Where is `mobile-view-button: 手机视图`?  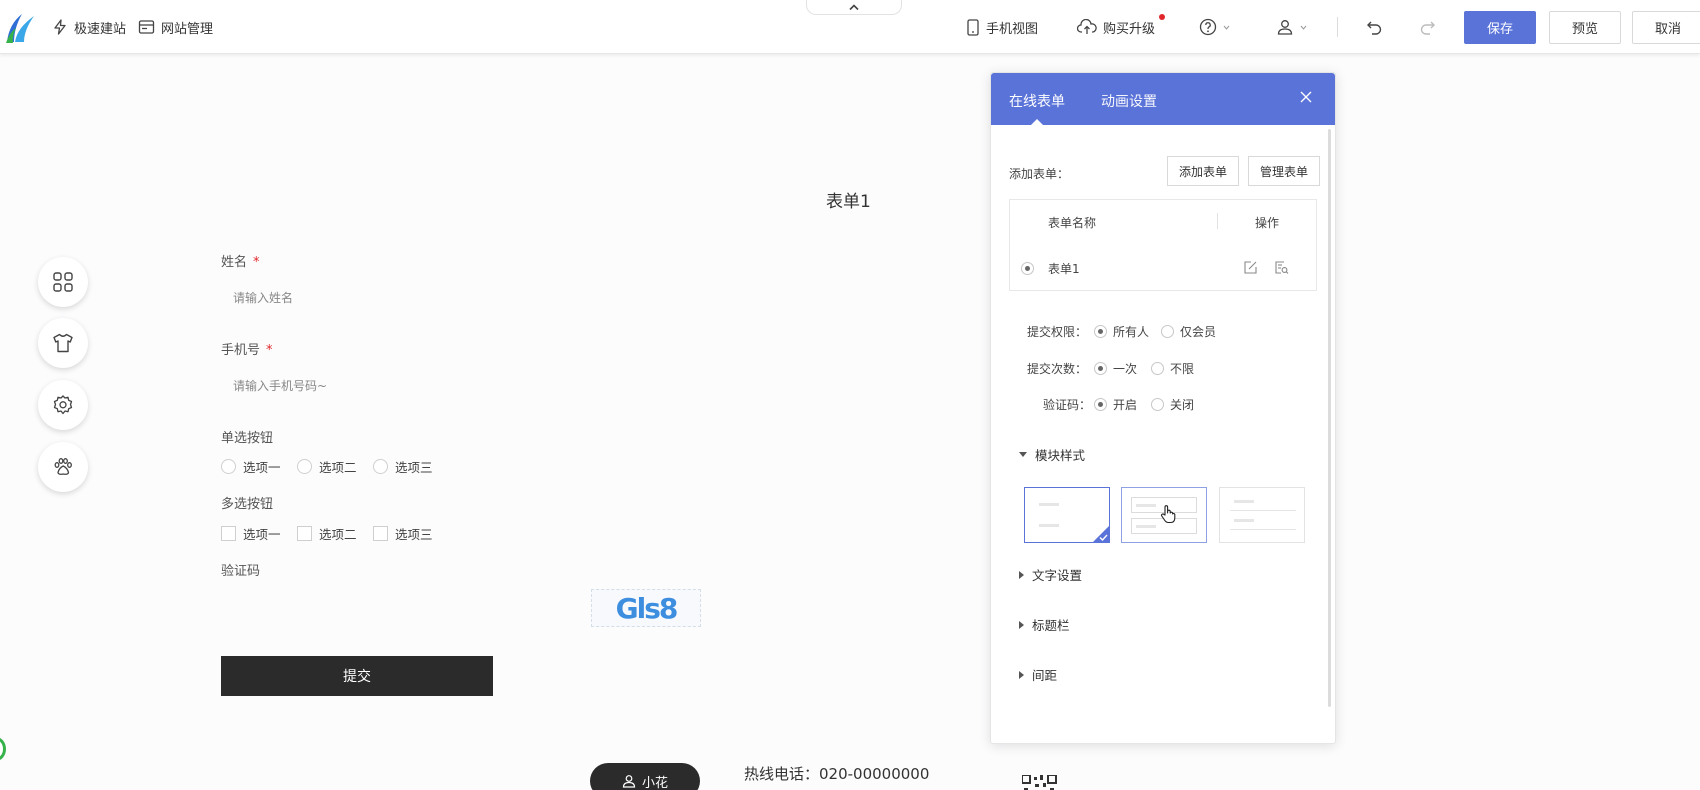 mobile-view-button: 手机视图 is located at coordinates (1002, 27).